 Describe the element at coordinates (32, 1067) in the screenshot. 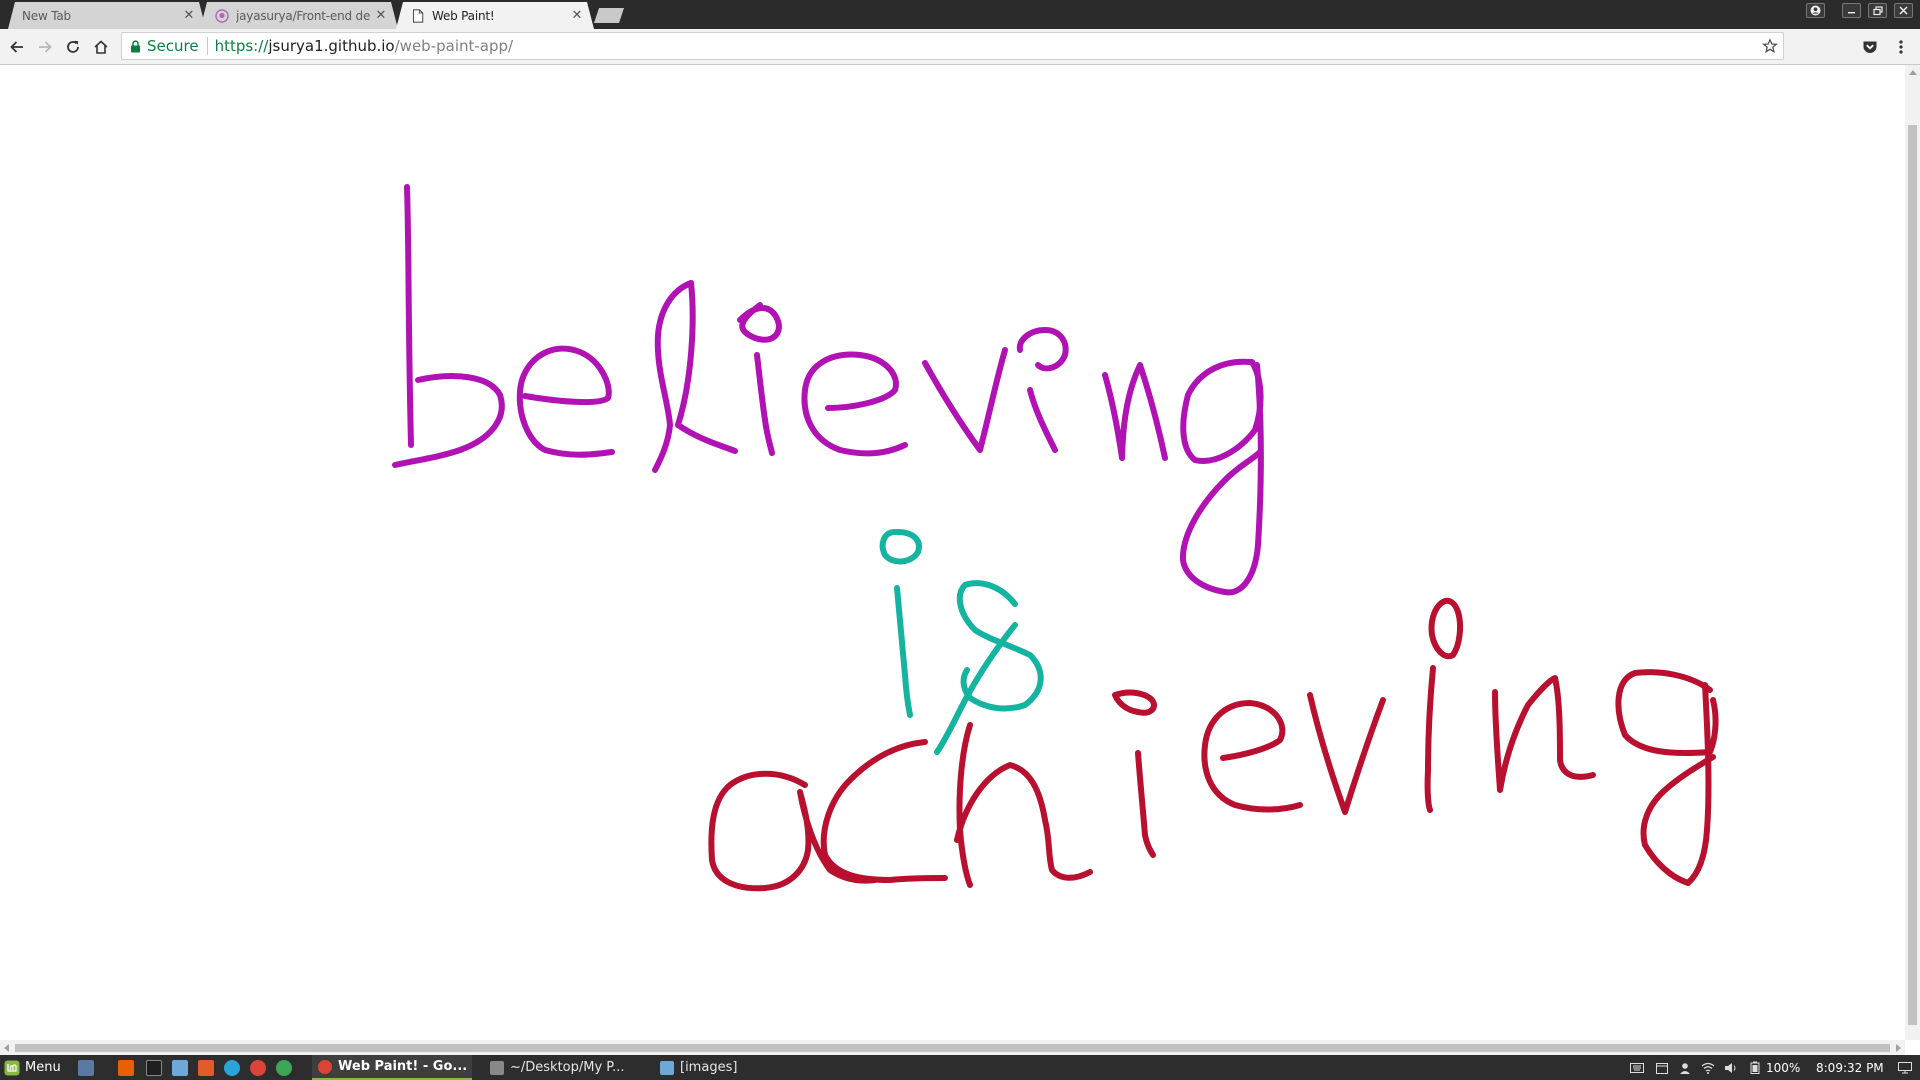

I see `start-menu-button: Menu` at that location.